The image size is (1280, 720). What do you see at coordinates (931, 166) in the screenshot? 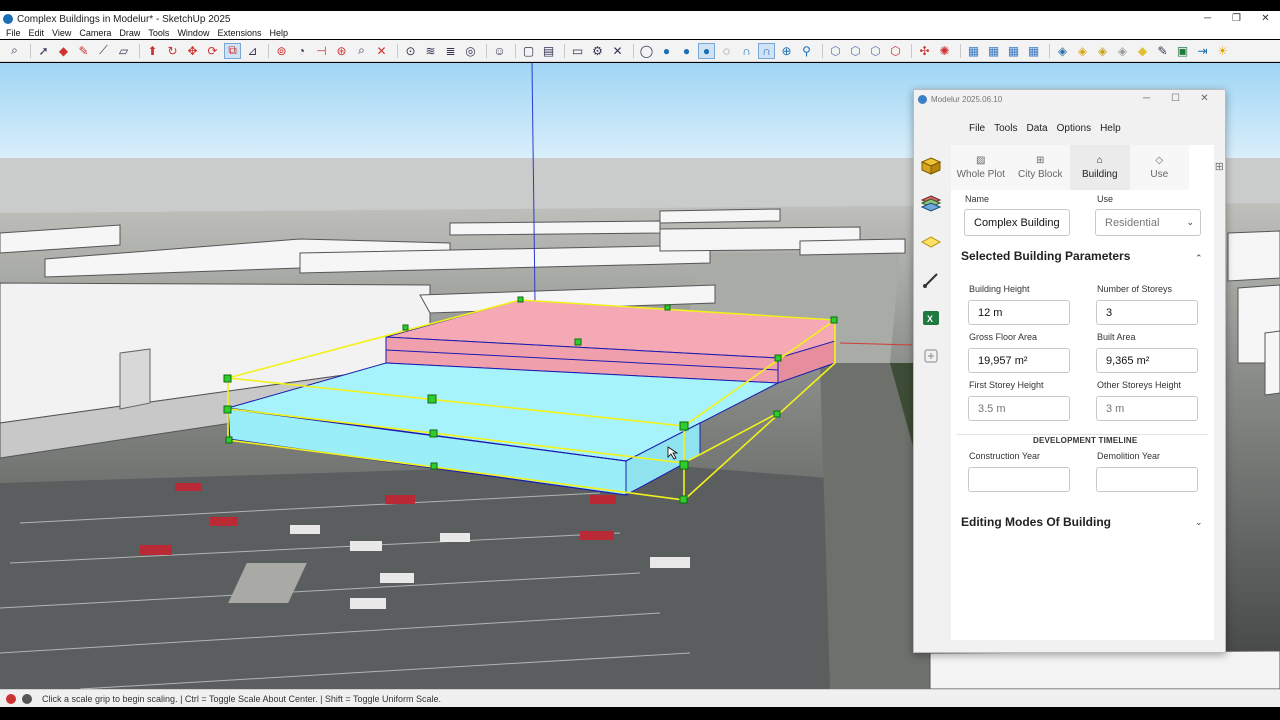
I see `building-stack-icon` at bounding box center [931, 166].